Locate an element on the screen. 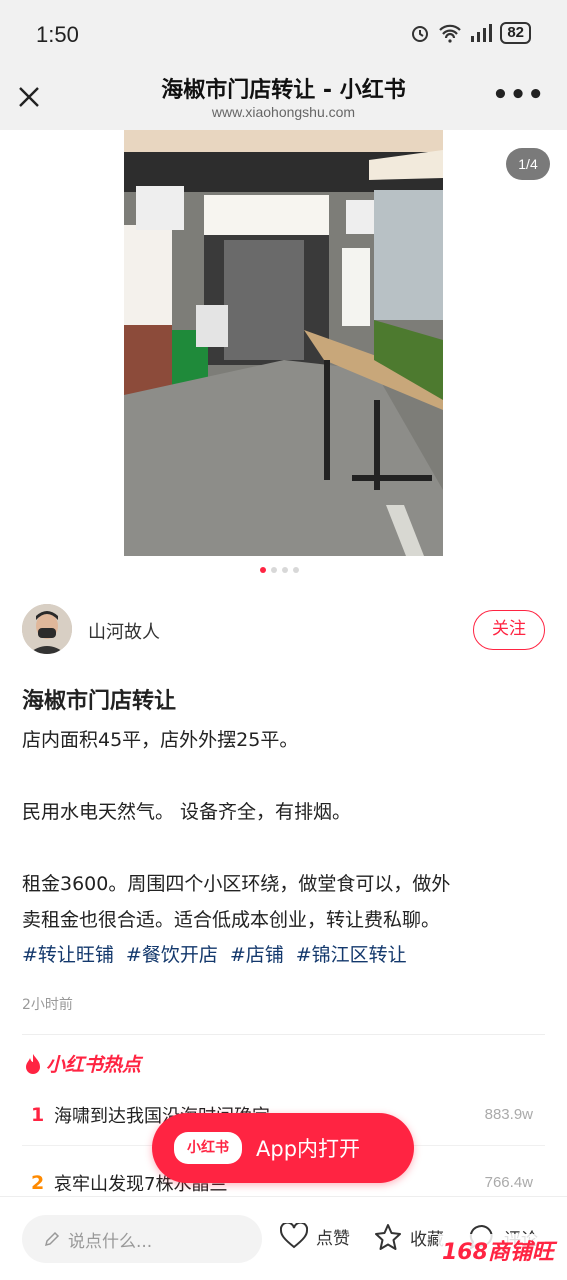  avatar-image is located at coordinates (47, 629).